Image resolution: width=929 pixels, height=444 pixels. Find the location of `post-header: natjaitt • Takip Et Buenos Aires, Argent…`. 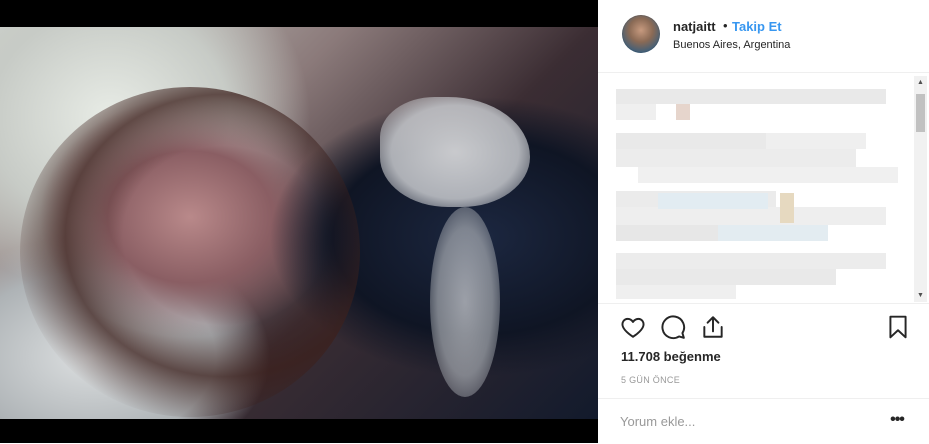

post-header: natjaitt • Takip Et Buenos Aires, Argent… is located at coordinates (763, 36).